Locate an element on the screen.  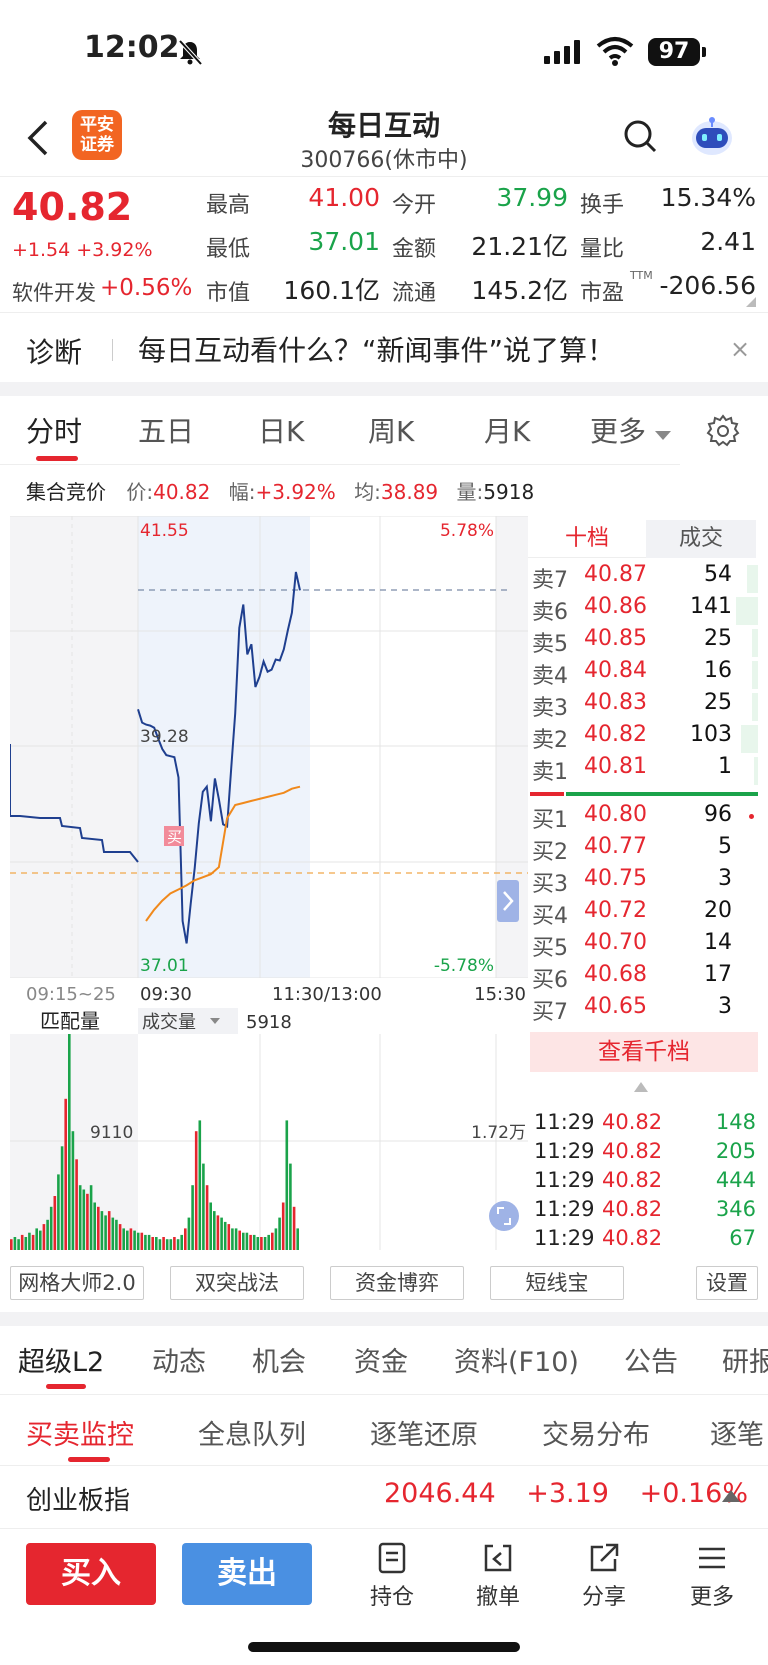
bid-level-row: 买6 40.68 17 is located at coordinates (645, 979).